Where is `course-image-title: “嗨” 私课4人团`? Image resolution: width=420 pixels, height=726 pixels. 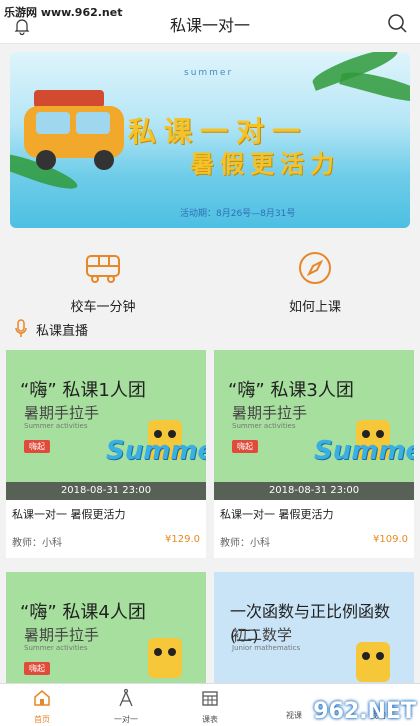 course-image-title: “嗨” 私课4人团 is located at coordinates (83, 612).